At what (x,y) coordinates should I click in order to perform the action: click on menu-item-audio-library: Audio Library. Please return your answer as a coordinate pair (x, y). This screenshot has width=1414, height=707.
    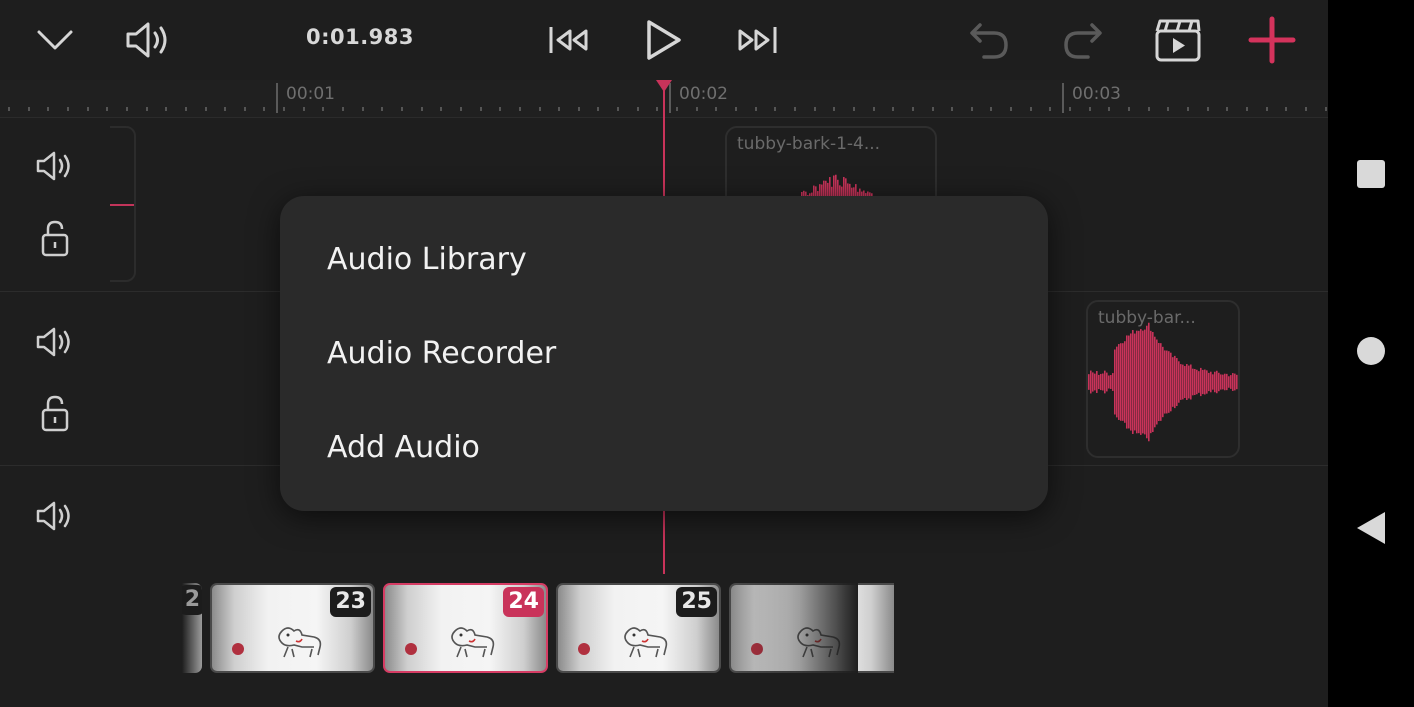
    Looking at the image, I should click on (664, 260).